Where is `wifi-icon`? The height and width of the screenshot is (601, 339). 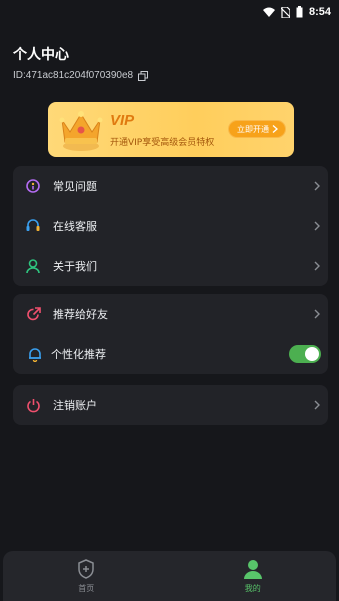
wifi-icon is located at coordinates (268, 12).